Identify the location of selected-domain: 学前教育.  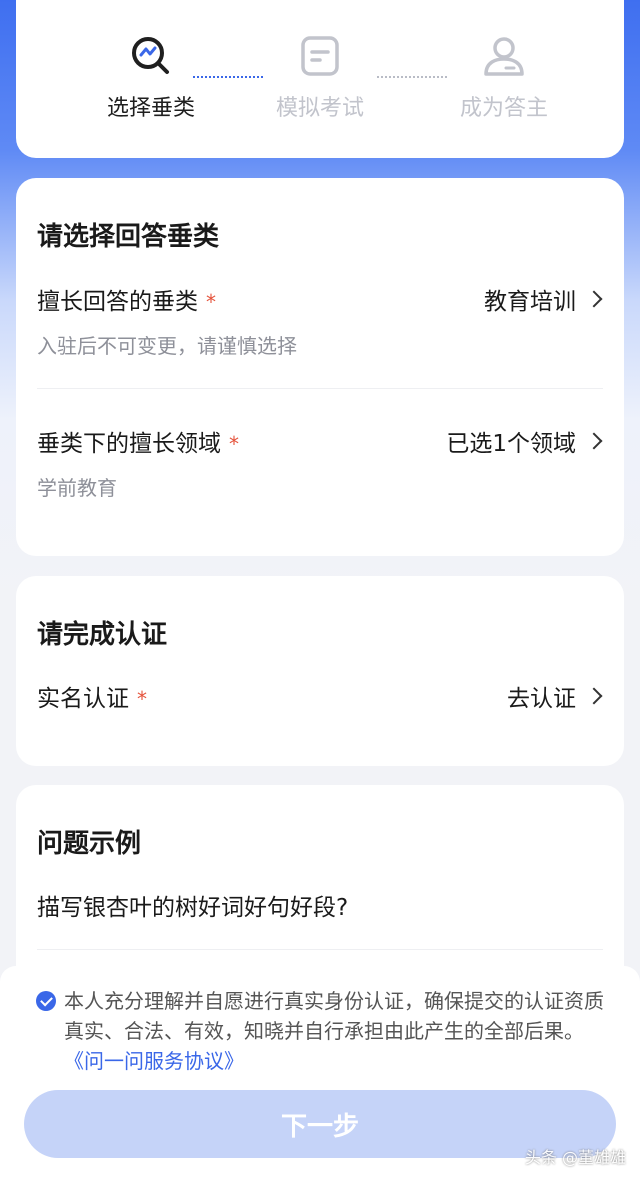
(77, 488).